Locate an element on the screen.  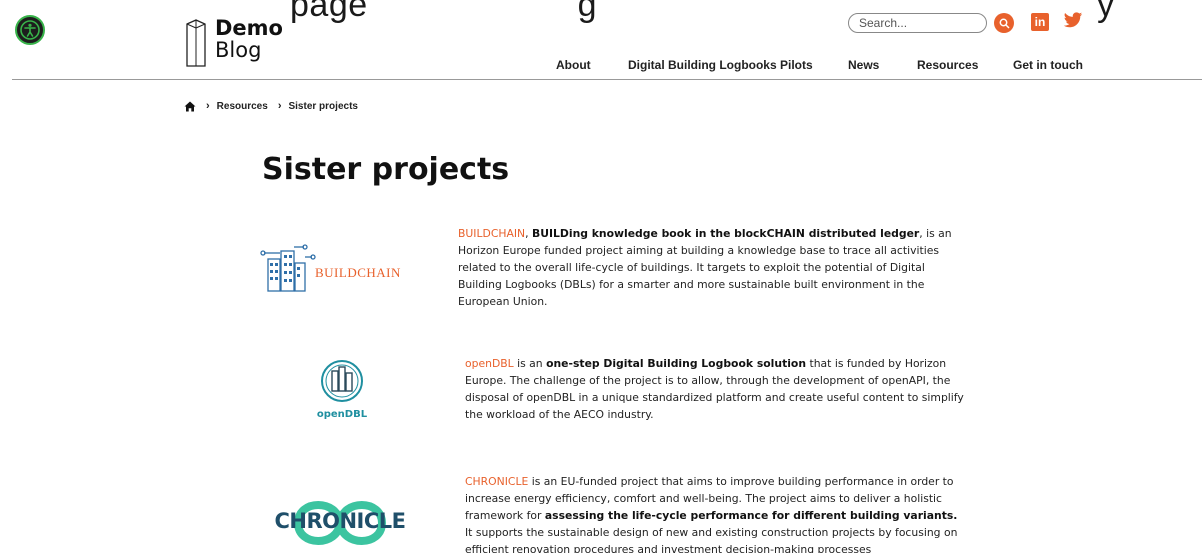
breadcrumb-current: Sister projects is located at coordinates (323, 106).